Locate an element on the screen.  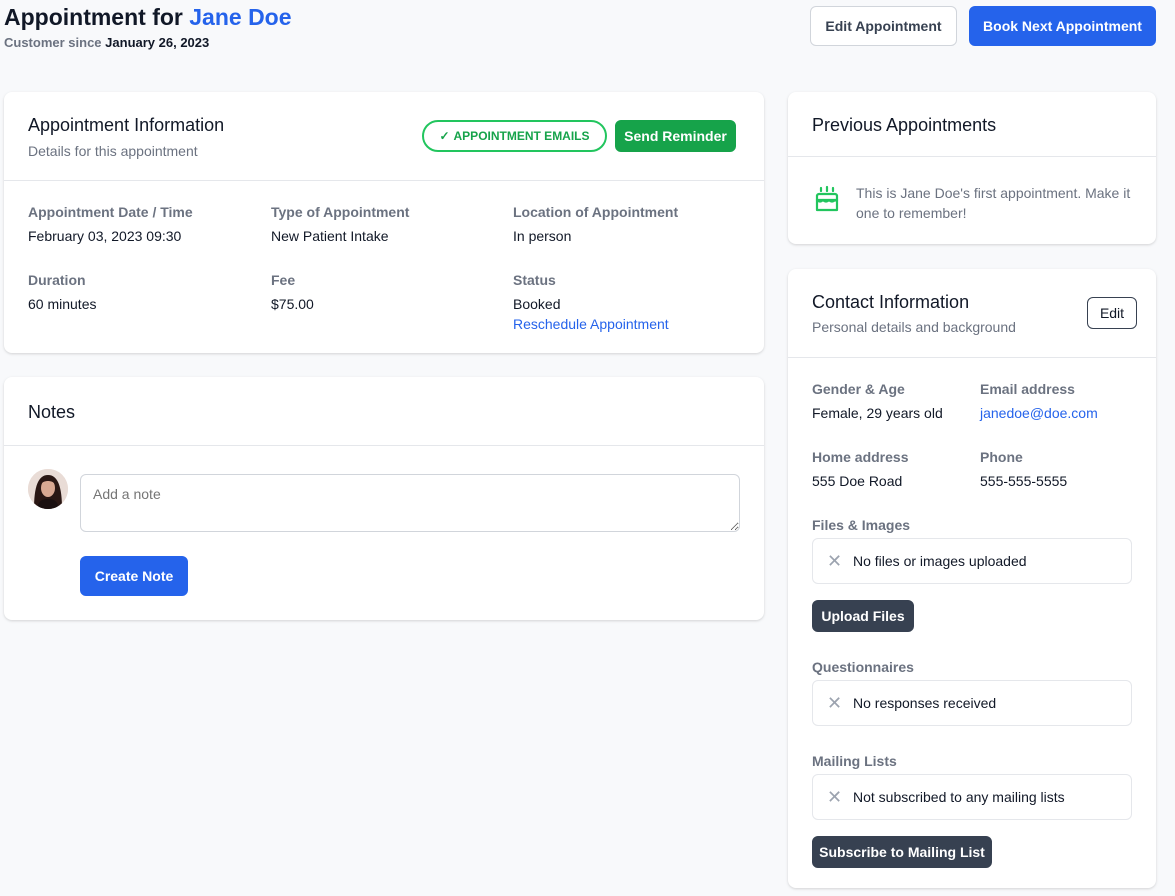
appointment-emails-badge: ✓ APPOINTMENT EMAILS is located at coordinates (514, 136).